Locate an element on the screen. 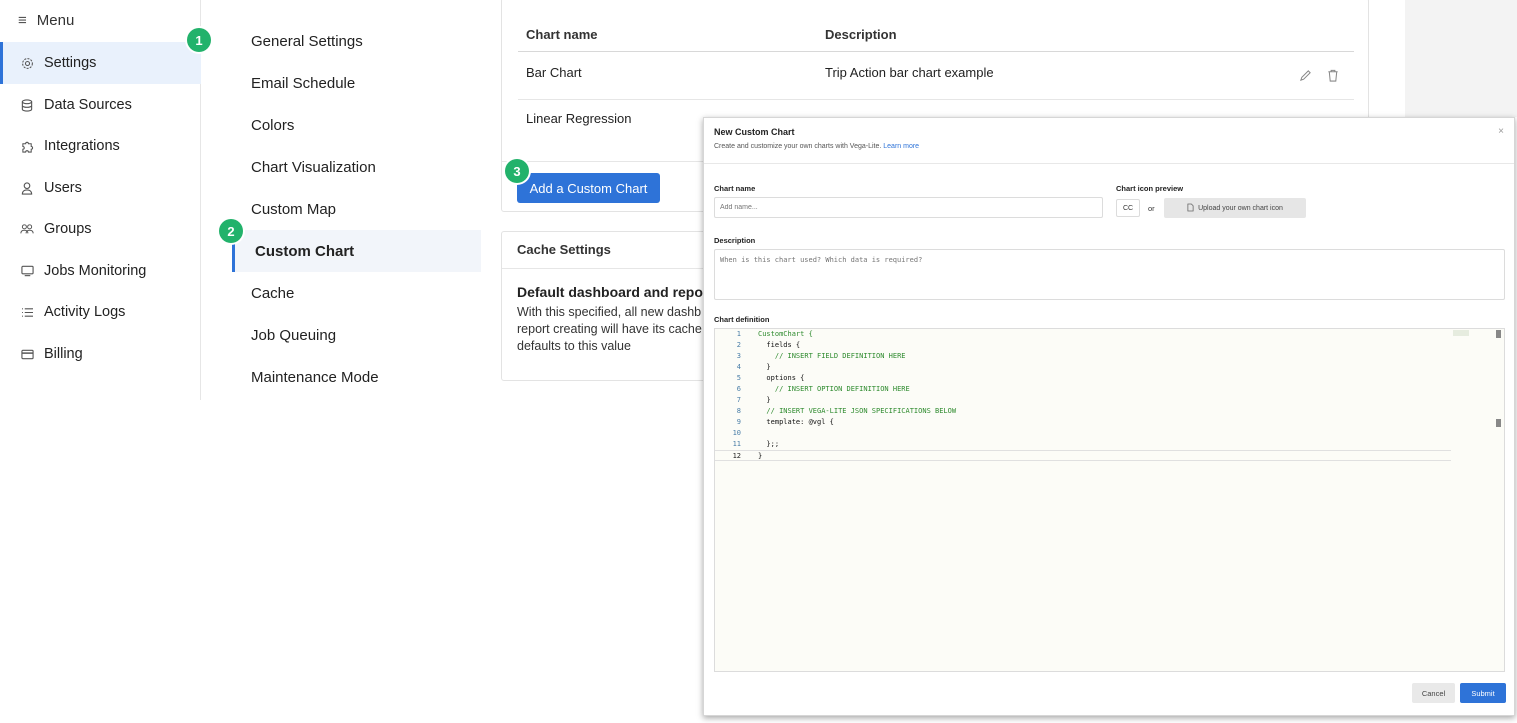 The width and height of the screenshot is (1517, 723). code-line-current: 12} is located at coordinates (1083, 455).